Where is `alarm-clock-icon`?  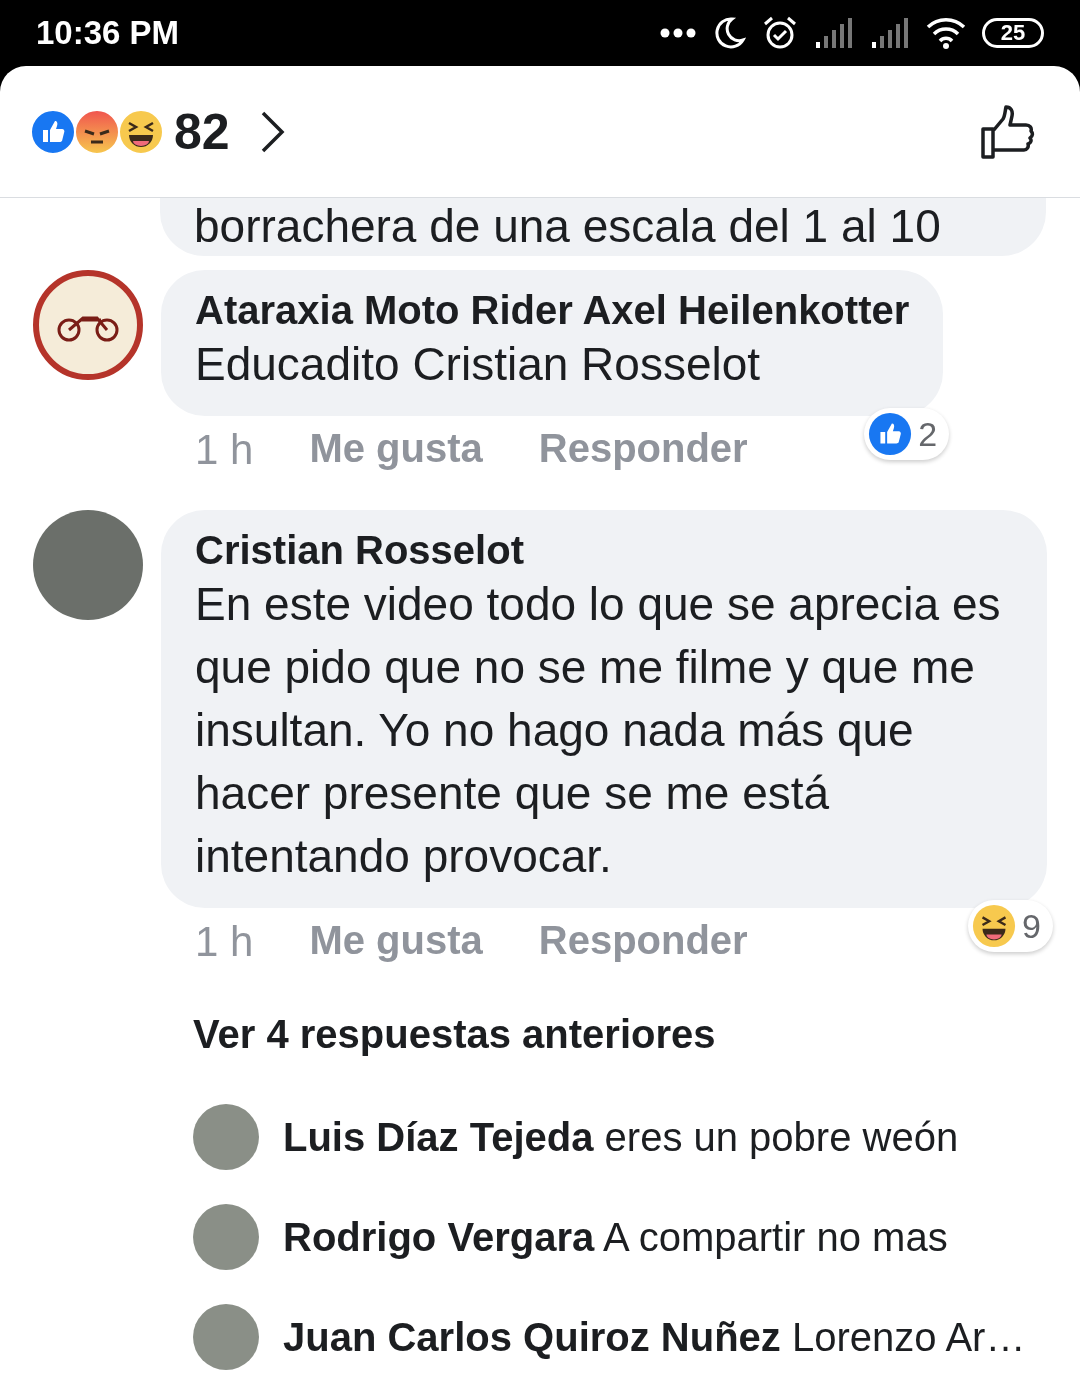
alarm-clock-icon is located at coordinates (780, 33).